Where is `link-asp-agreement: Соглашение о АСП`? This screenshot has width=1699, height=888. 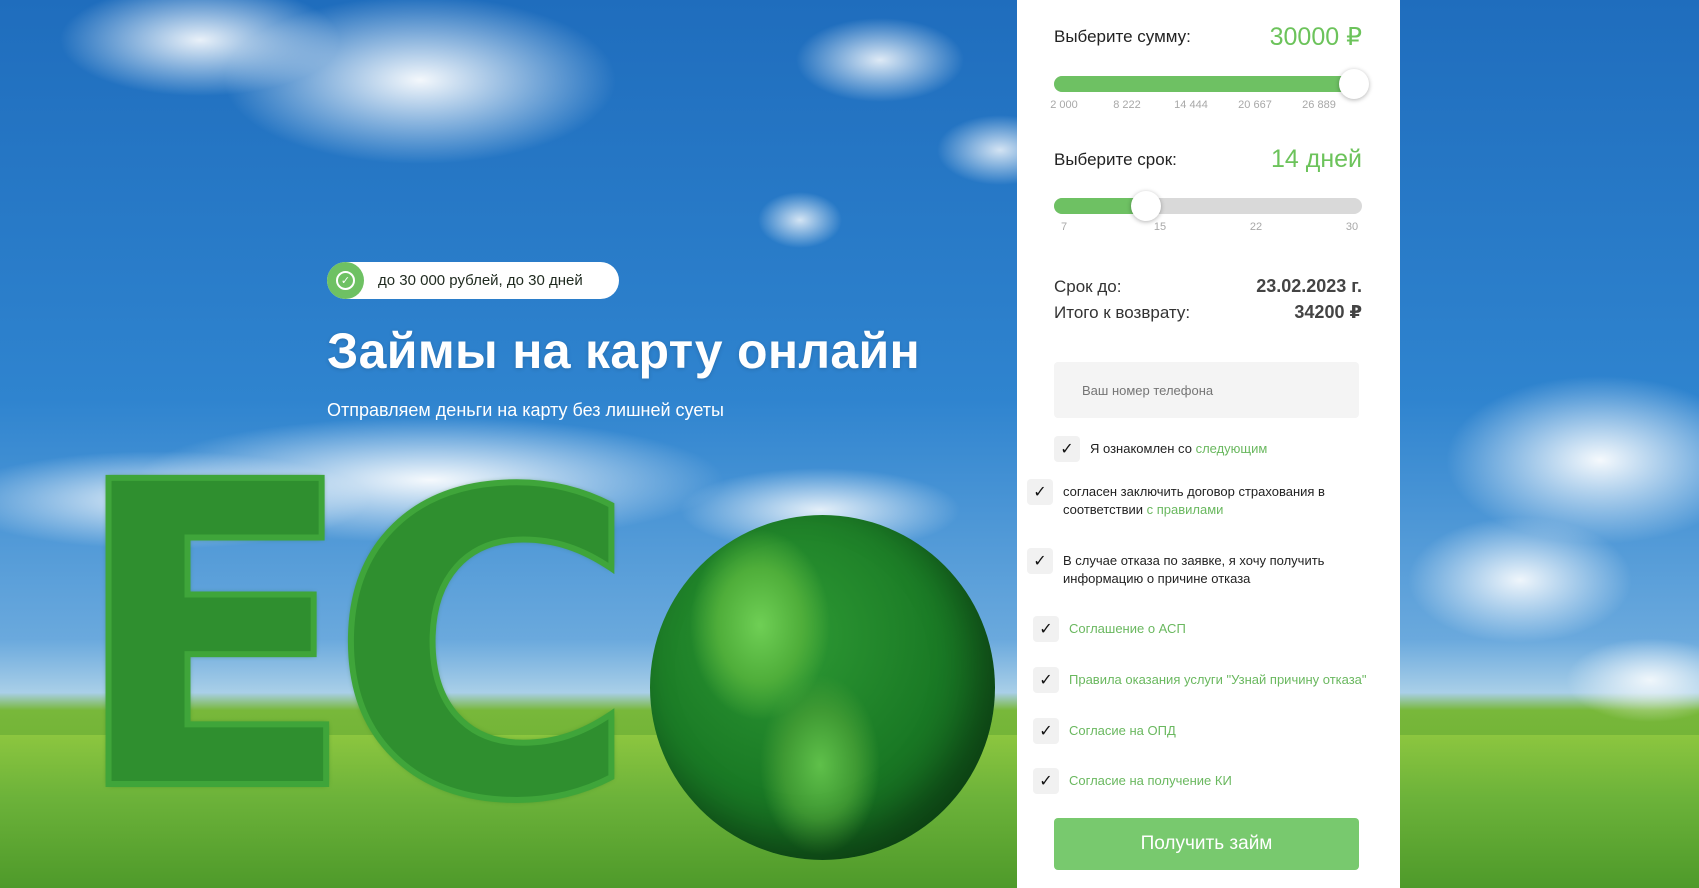
link-asp-agreement: Соглашение о АСП is located at coordinates (1127, 627).